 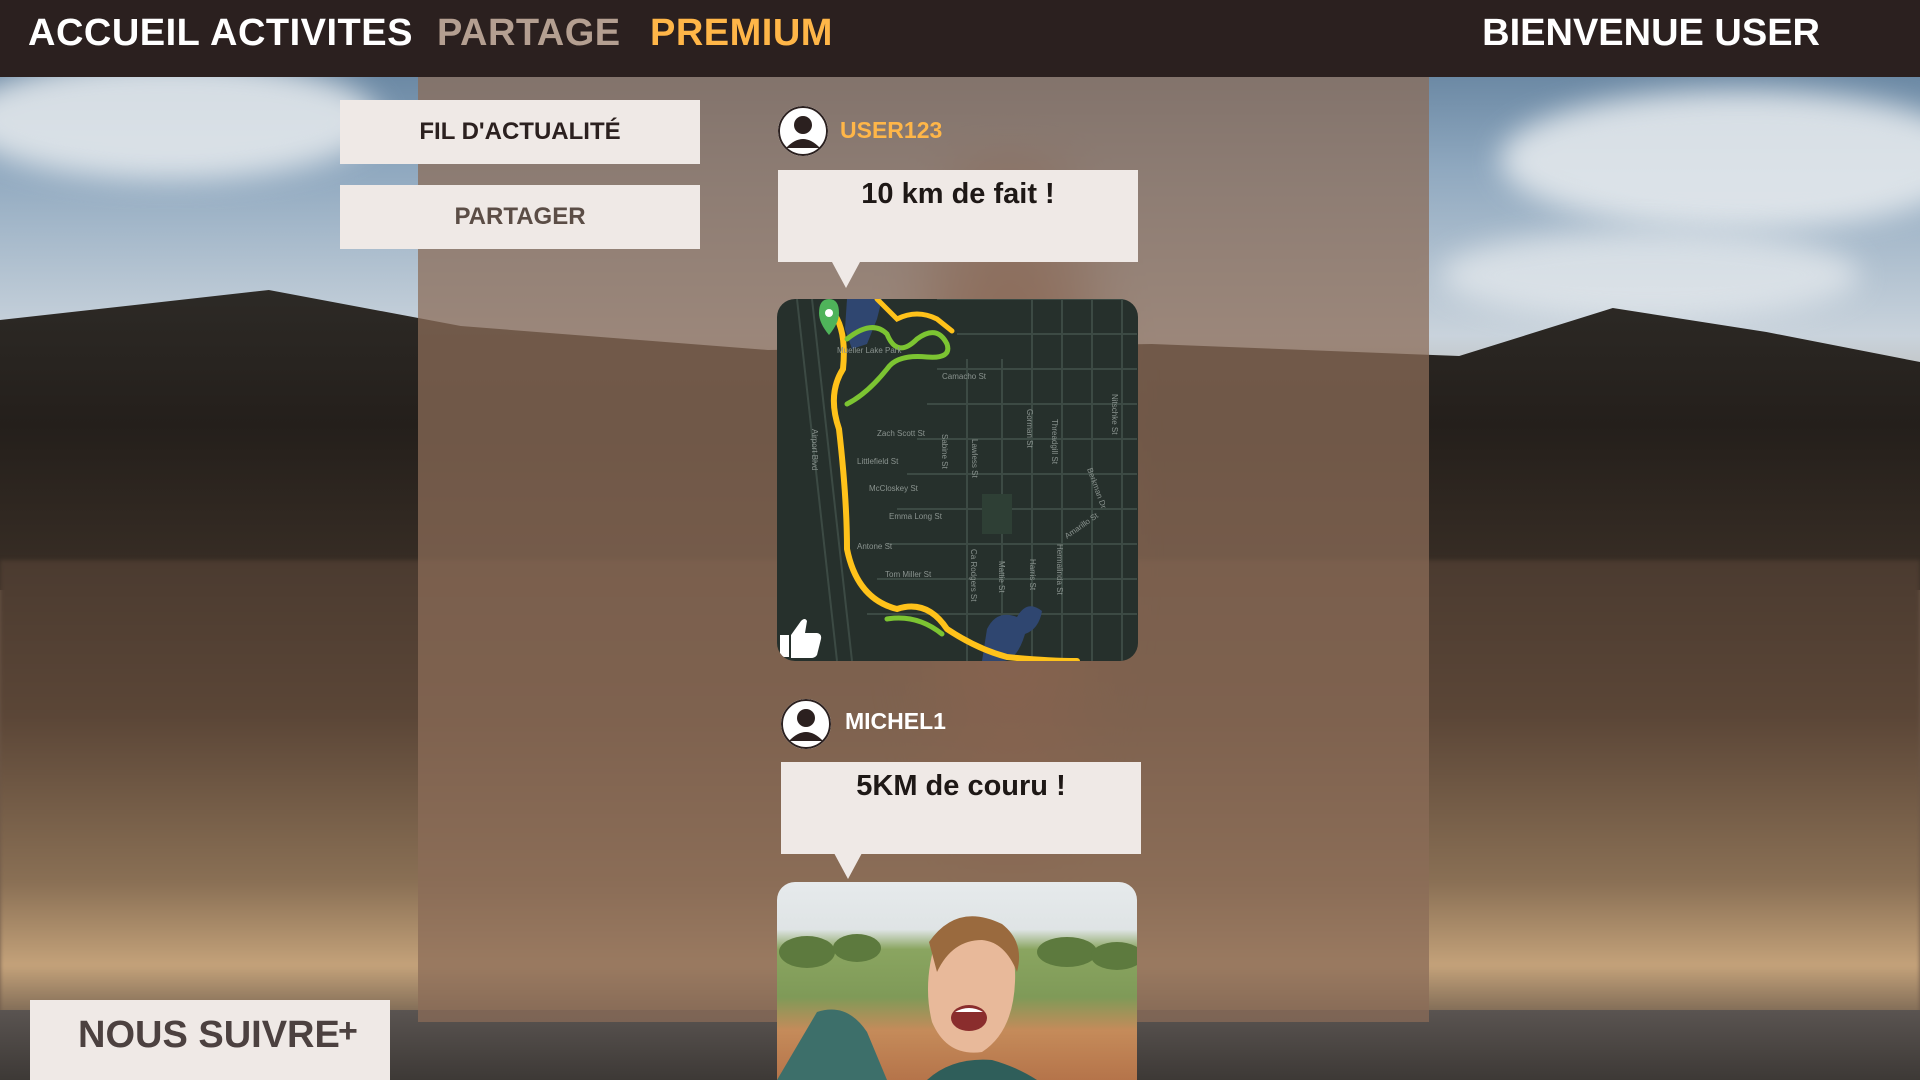 I want to click on runner-photo, so click(x=957, y=981).